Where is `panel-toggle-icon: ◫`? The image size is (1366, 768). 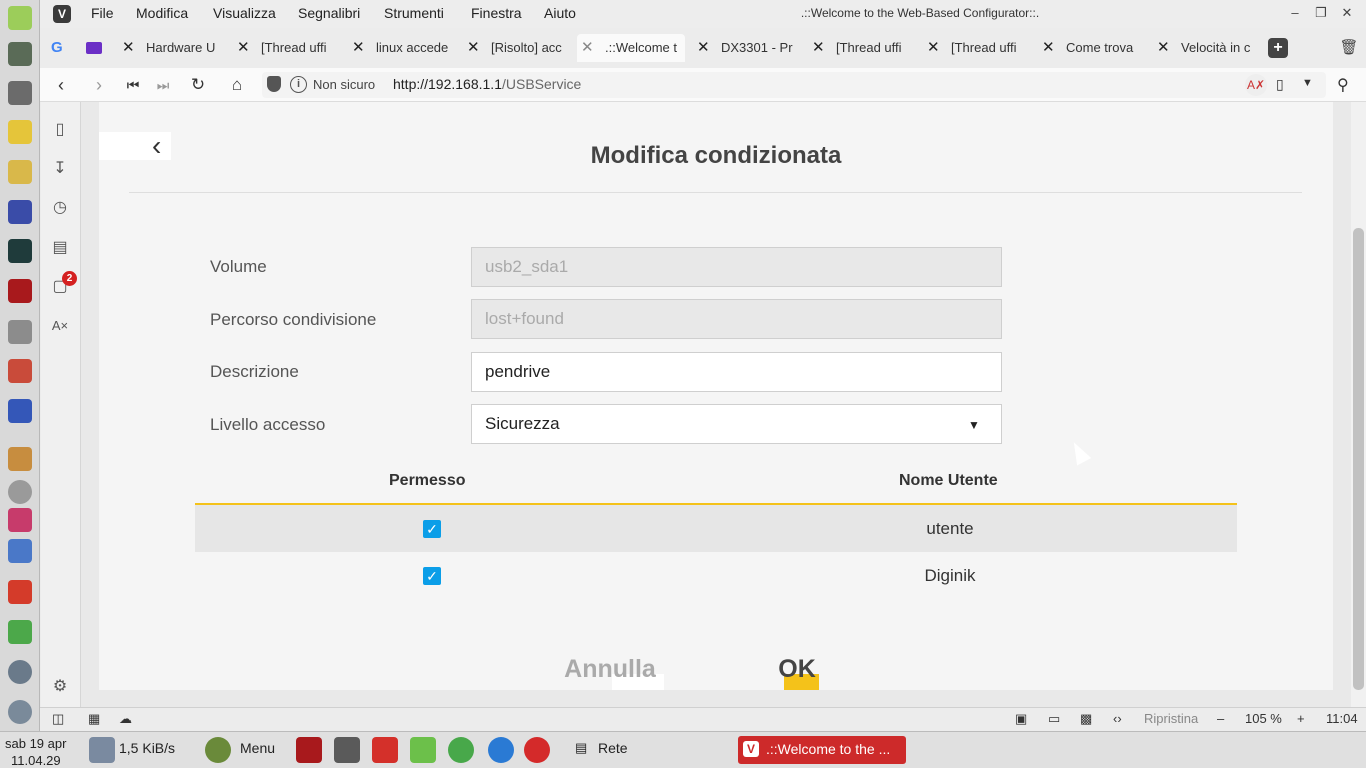
panel-toggle-icon: ◫ is located at coordinates (58, 719).